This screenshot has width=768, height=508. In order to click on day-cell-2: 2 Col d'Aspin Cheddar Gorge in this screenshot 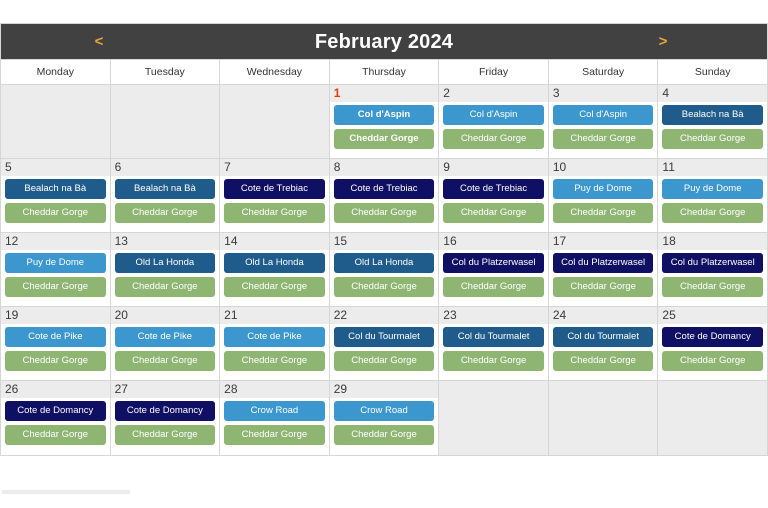, I will do `click(494, 122)`.